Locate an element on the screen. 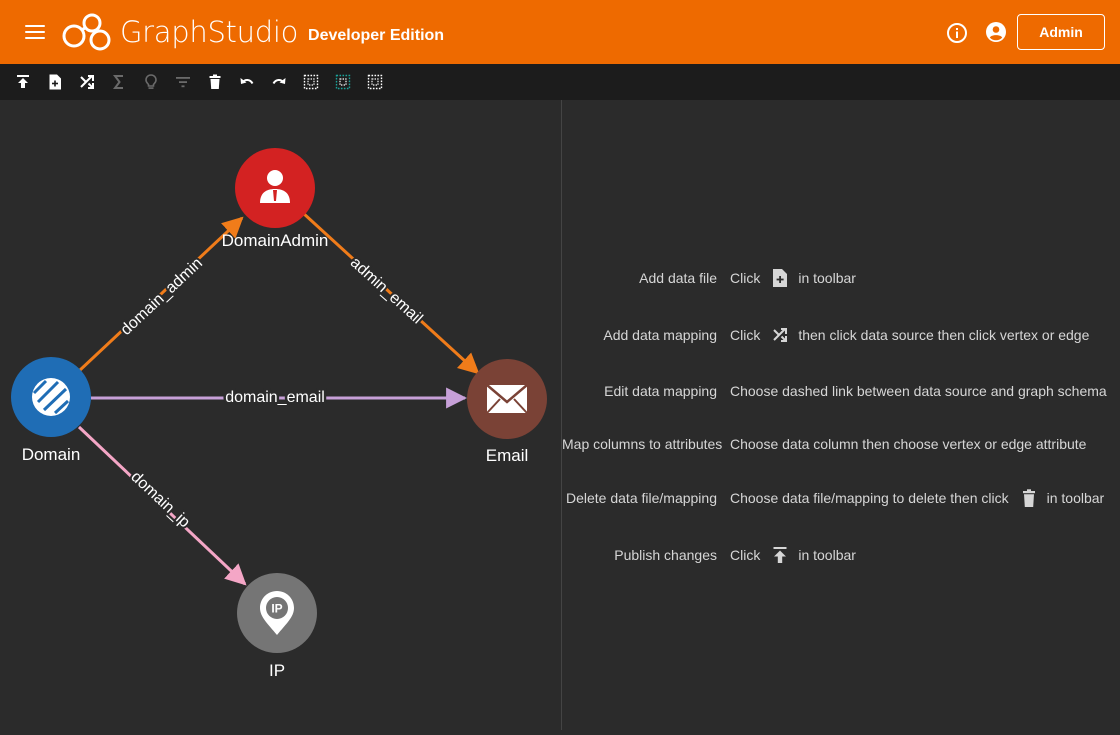 The image size is (1120, 735). svg-text: IP is located at coordinates (276, 609).